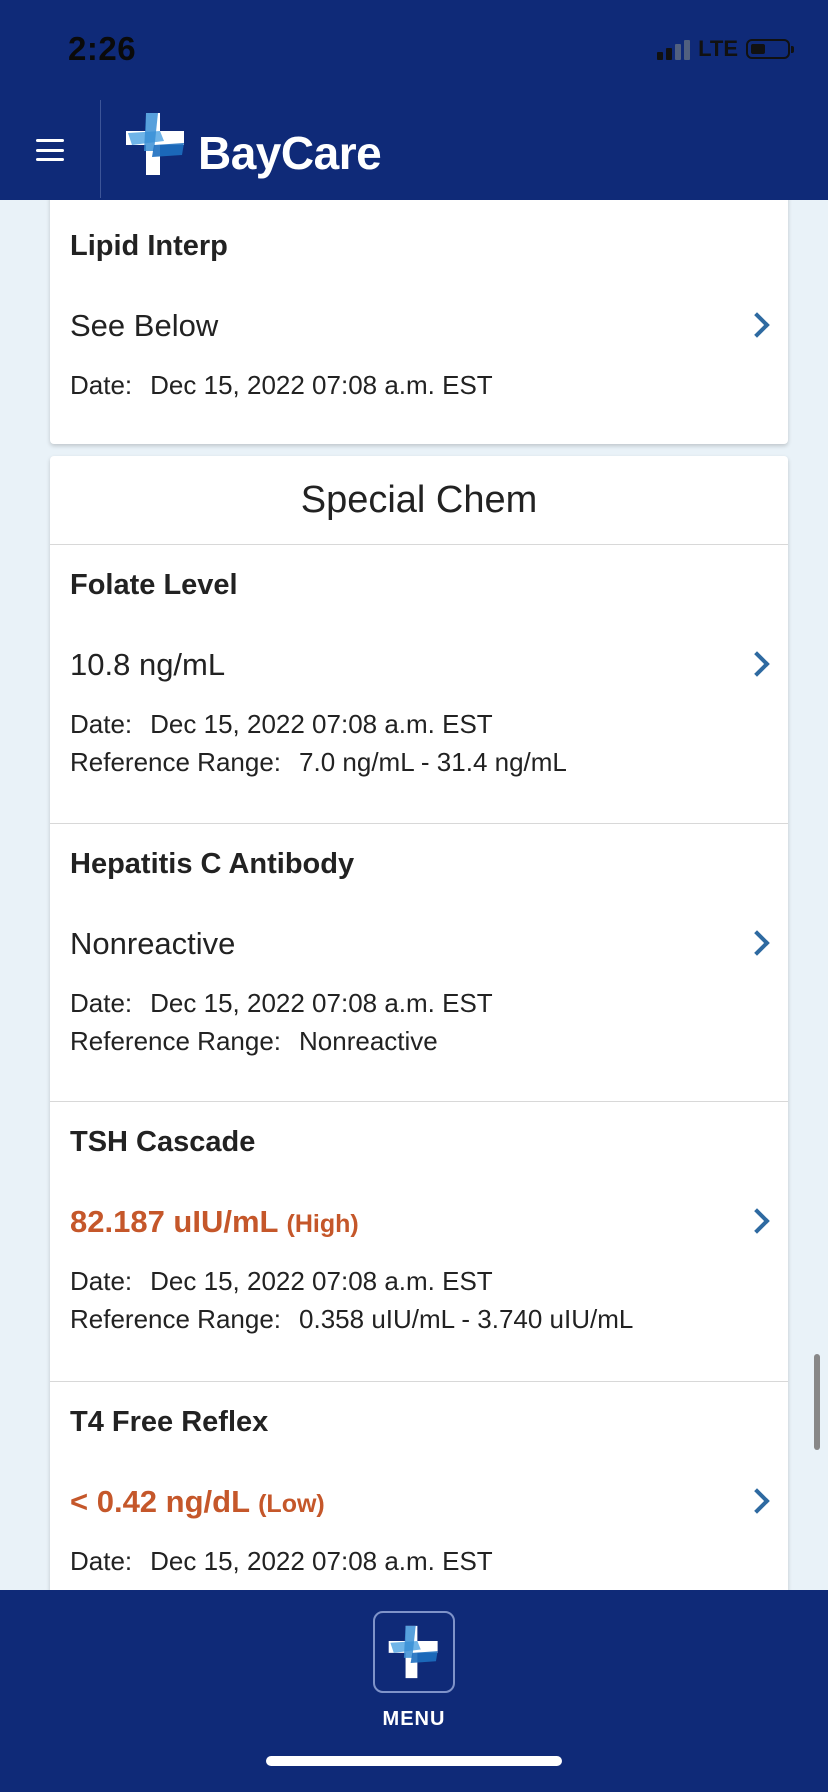  What do you see at coordinates (214, 1221) in the screenshot?
I see `result-value-abnormal: 82.187 uIU/mL (High)` at bounding box center [214, 1221].